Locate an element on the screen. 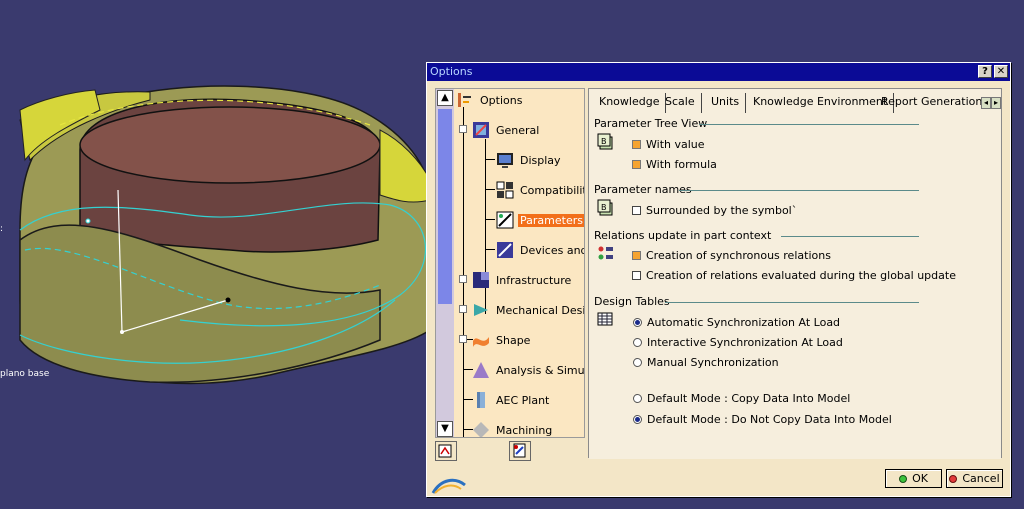 The height and width of the screenshot is (509, 1024). reset-options-button is located at coordinates (446, 451).